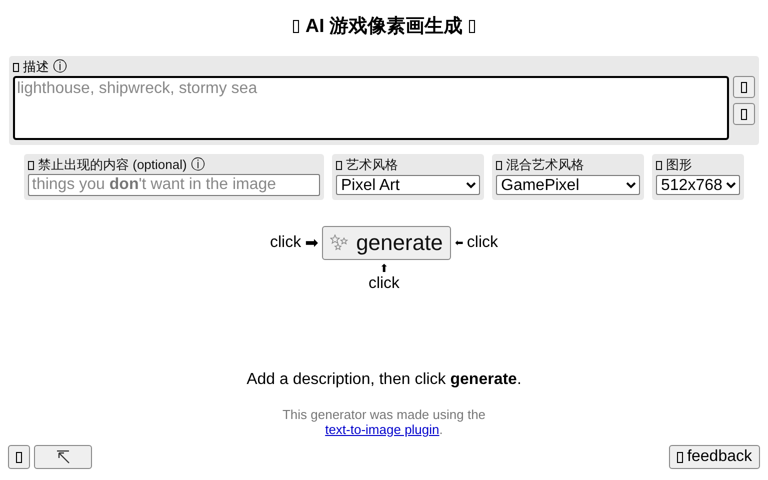 Image resolution: width=768 pixels, height=480 pixels. What do you see at coordinates (372, 165) in the screenshot?
I see `field-label: 艺术风格` at bounding box center [372, 165].